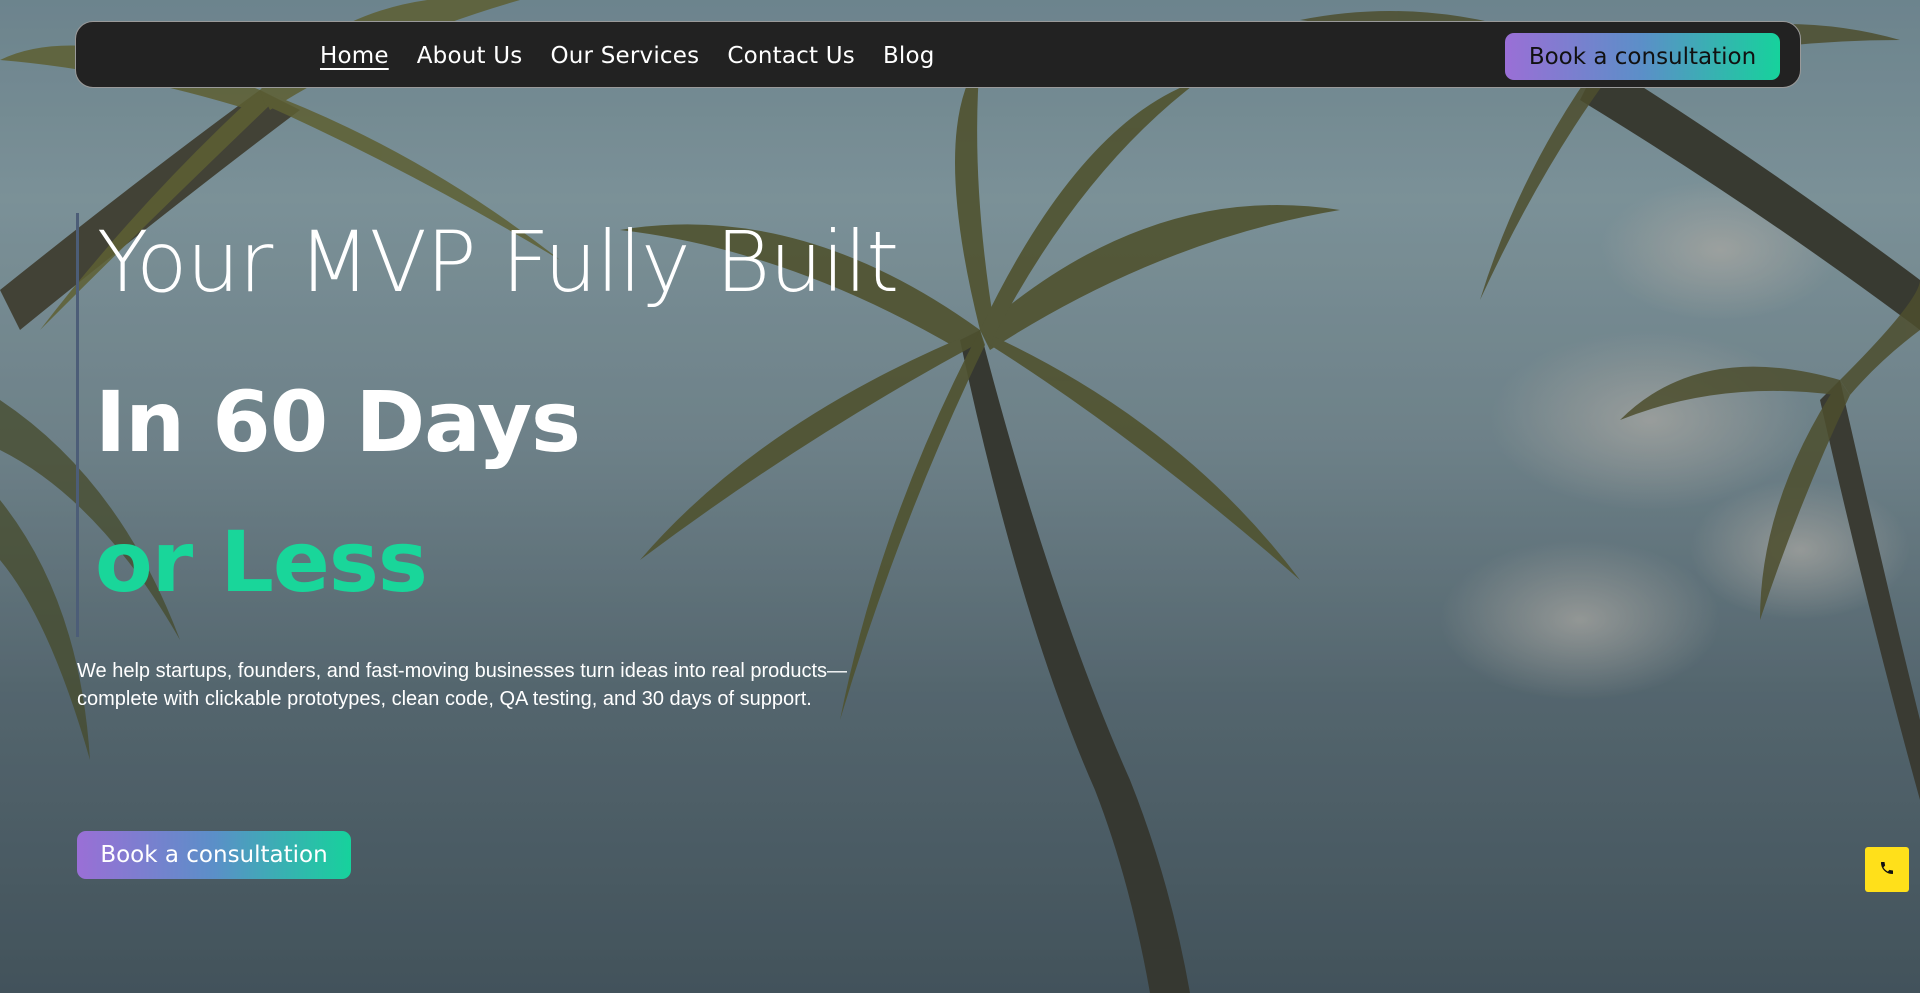 The width and height of the screenshot is (1920, 993). I want to click on hero-title-line-3: or Less, so click(261, 562).